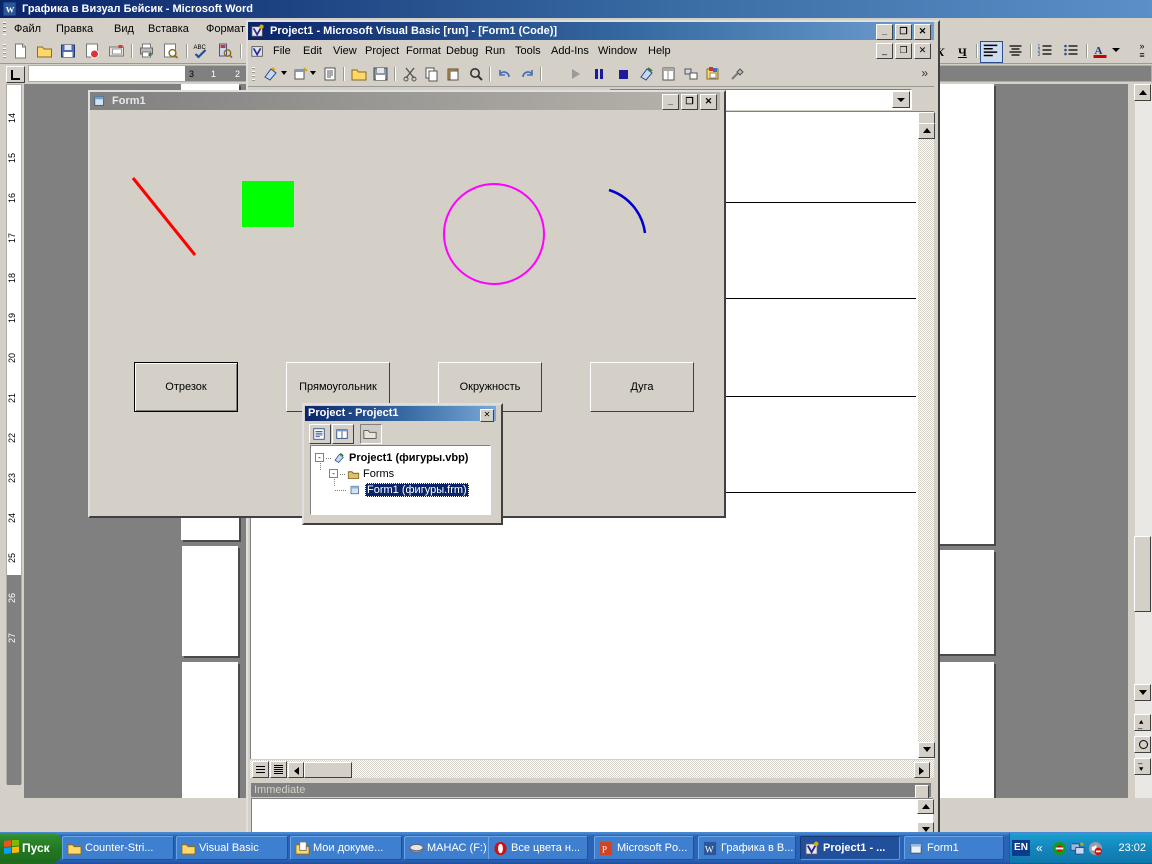 The width and height of the screenshot is (1152, 864). Describe the element at coordinates (954, 848) in the screenshot. I see `taskbar-item-form1: Form1` at that location.